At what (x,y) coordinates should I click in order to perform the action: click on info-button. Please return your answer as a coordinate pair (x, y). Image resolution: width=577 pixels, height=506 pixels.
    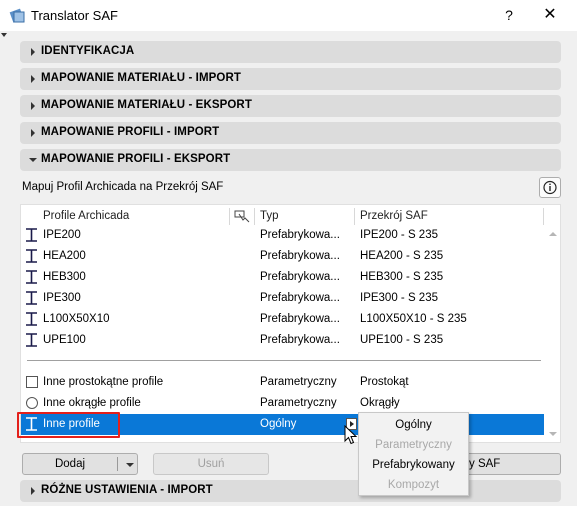
    Looking at the image, I should click on (550, 187).